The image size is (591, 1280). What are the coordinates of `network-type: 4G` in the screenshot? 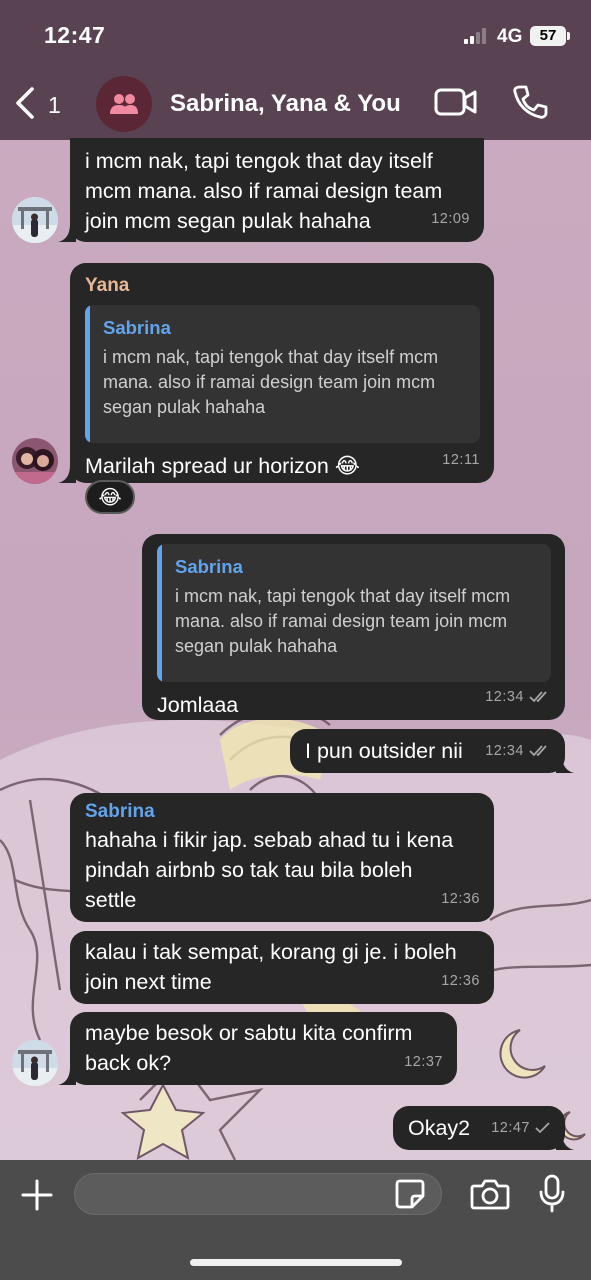 It's located at (510, 36).